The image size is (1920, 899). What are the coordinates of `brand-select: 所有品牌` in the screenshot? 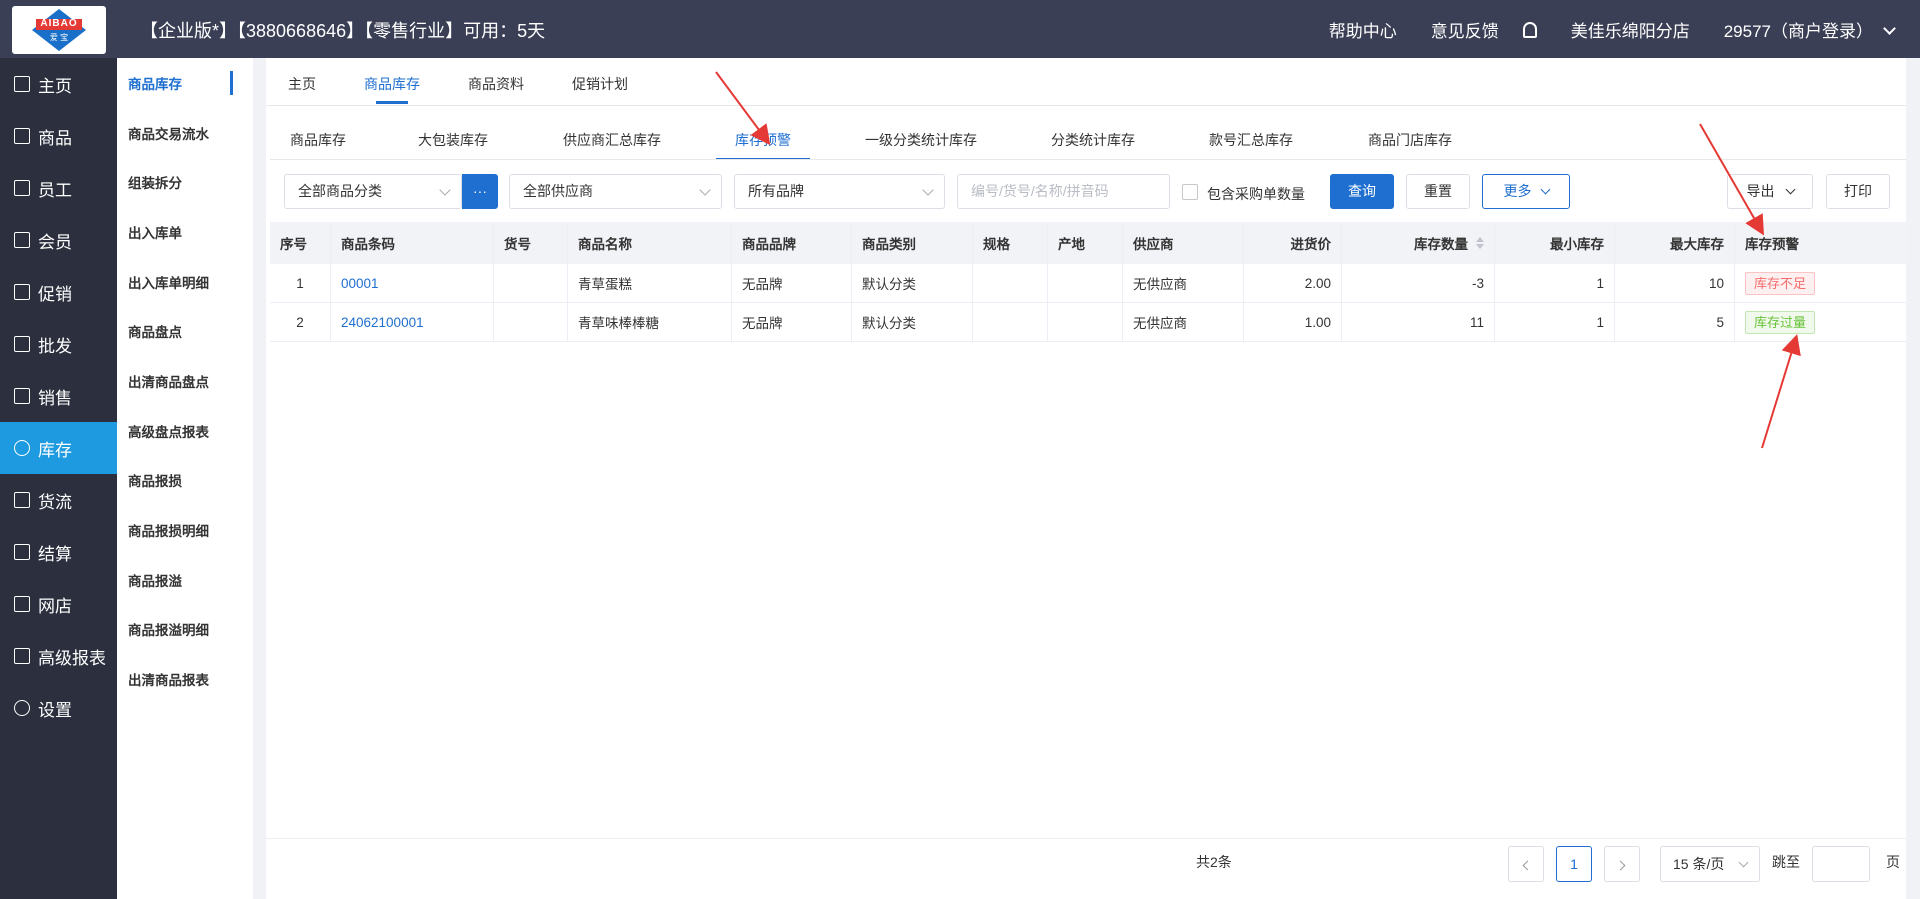 It's located at (839, 191).